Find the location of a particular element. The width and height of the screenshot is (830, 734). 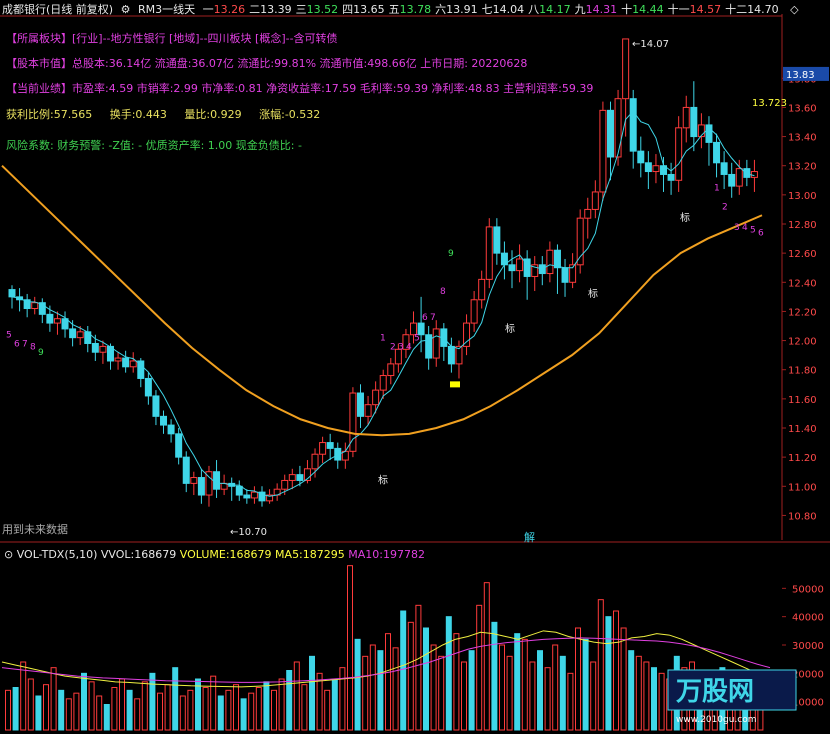

price-tick-label: 11.20 is located at coordinates (802, 458).